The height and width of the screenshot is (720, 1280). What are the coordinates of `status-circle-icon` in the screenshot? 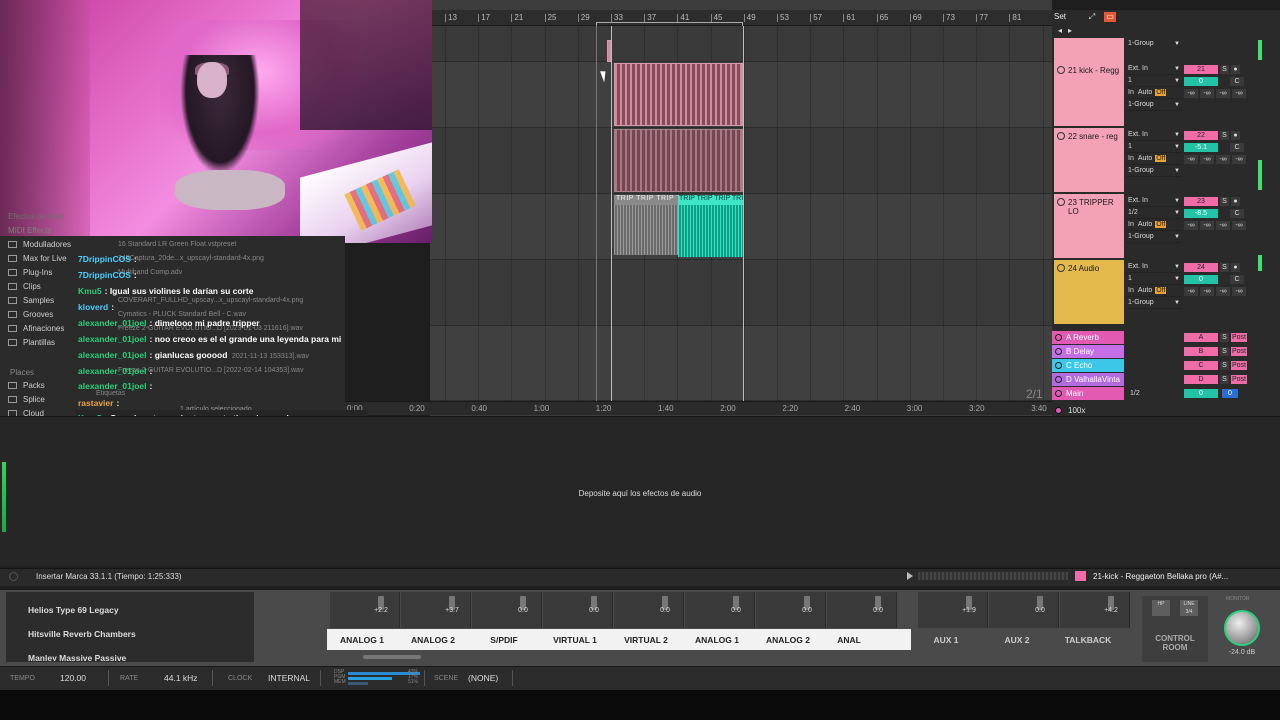 It's located at (13, 576).